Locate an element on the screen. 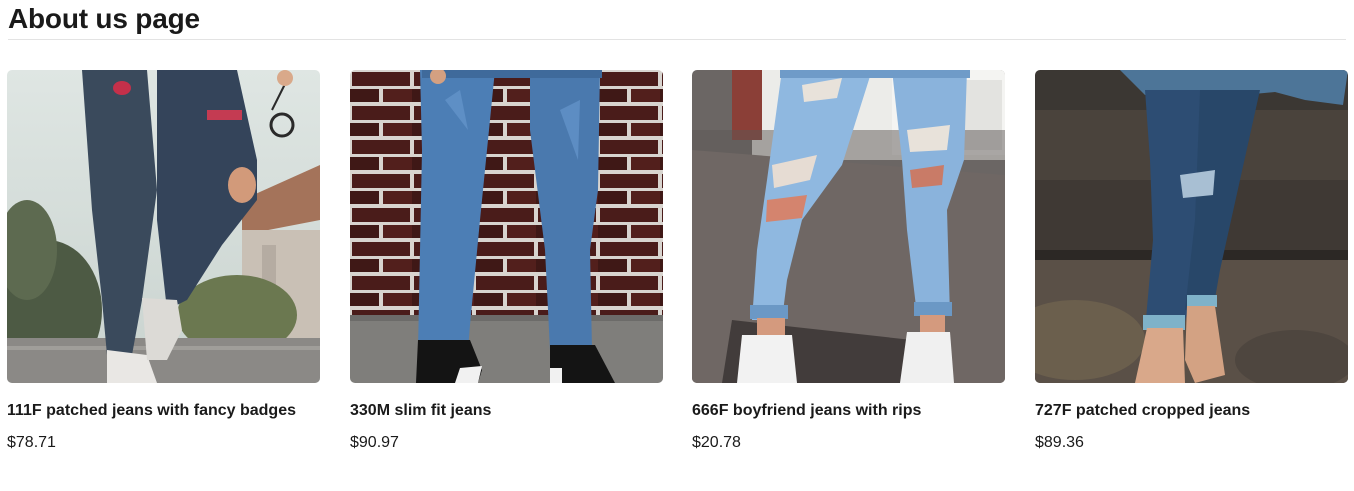  product-title: 727F patched cropped jeans is located at coordinates (1142, 411).